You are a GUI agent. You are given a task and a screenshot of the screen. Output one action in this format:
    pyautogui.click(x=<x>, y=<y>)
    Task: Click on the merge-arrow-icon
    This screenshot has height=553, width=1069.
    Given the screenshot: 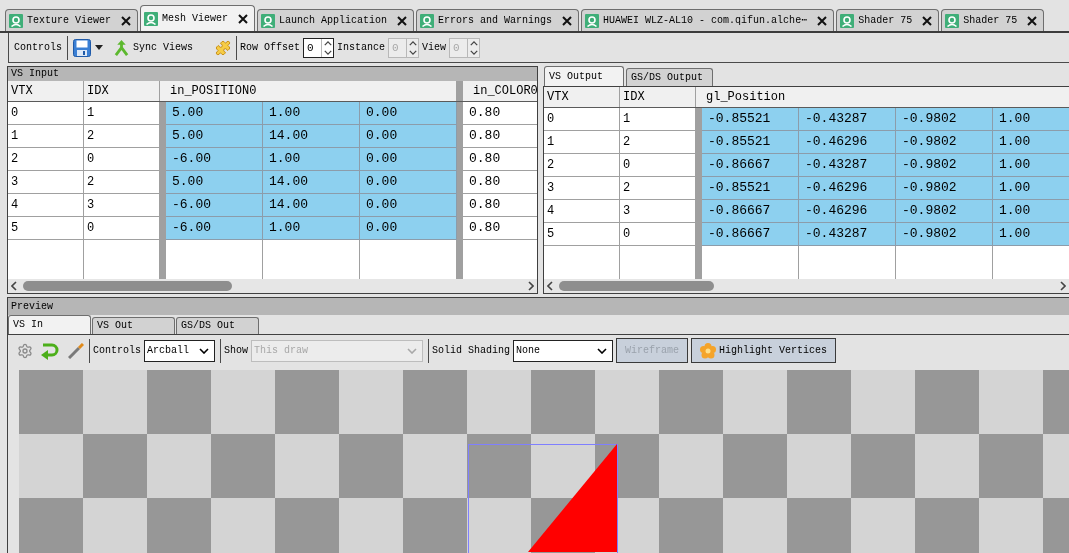 What is the action you would take?
    pyautogui.click(x=121, y=47)
    